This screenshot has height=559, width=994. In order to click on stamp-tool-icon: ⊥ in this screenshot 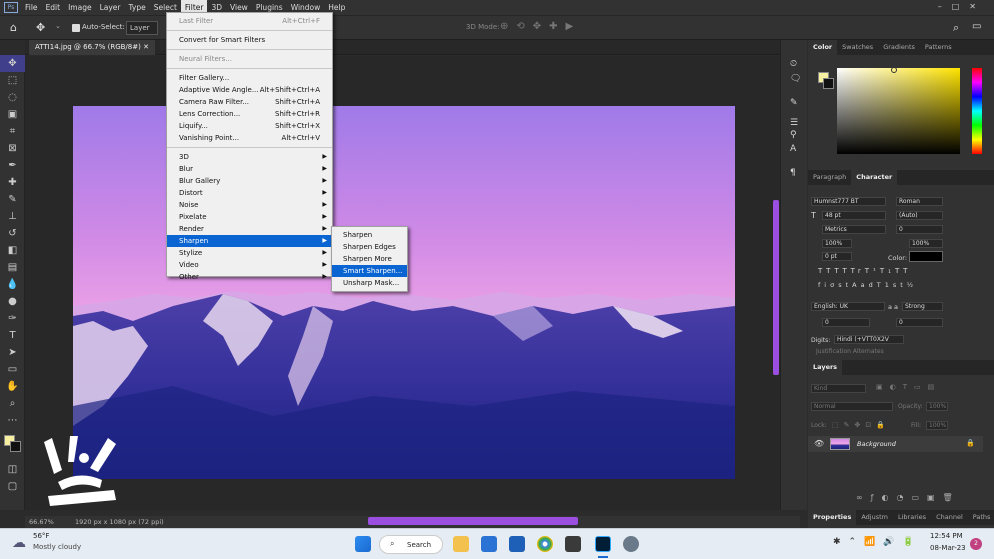, I will do `click(12, 216)`.